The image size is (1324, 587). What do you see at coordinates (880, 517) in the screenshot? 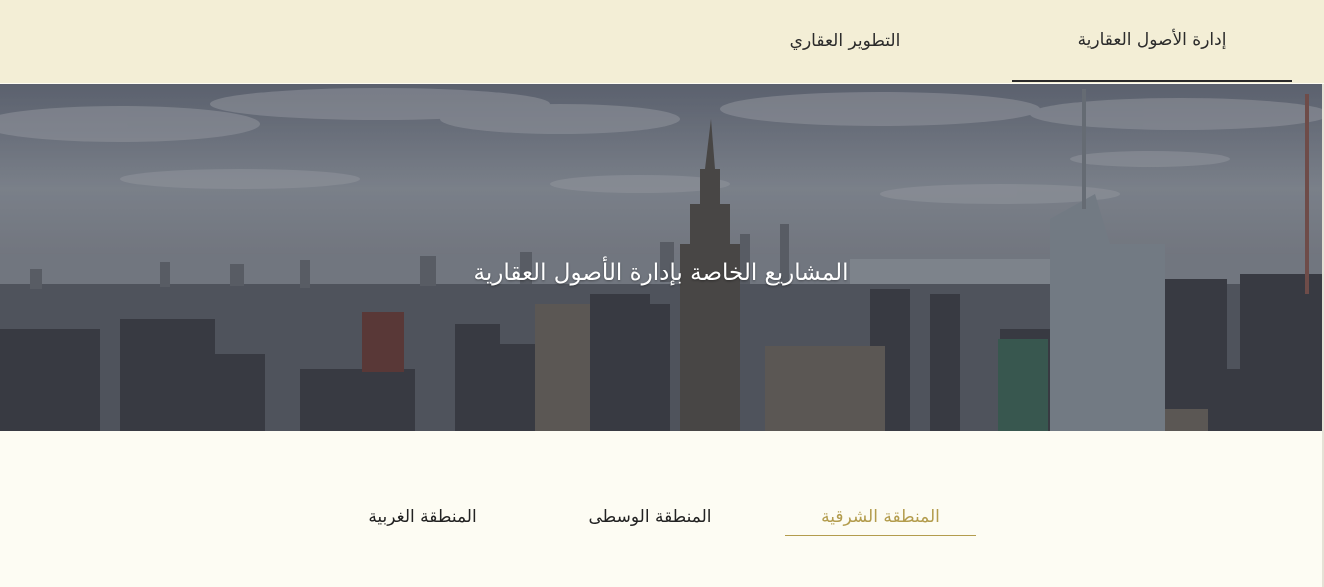
I see `tab-eastern-region: المنطقة الشرقية` at bounding box center [880, 517].